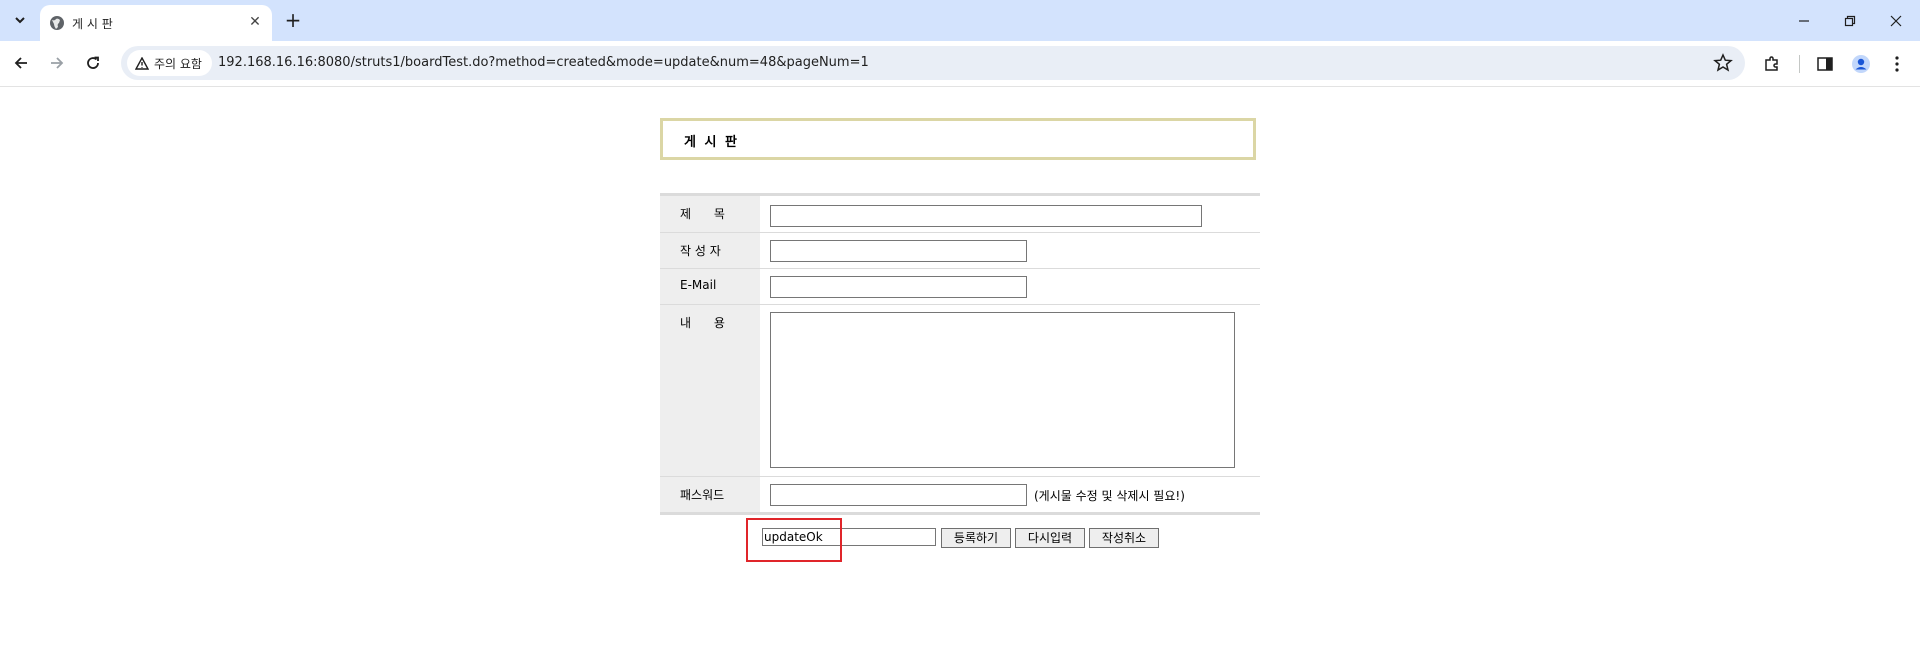 Image resolution: width=1920 pixels, height=671 pixels. What do you see at coordinates (1050, 538) in the screenshot?
I see `reset-button: 다시입력` at bounding box center [1050, 538].